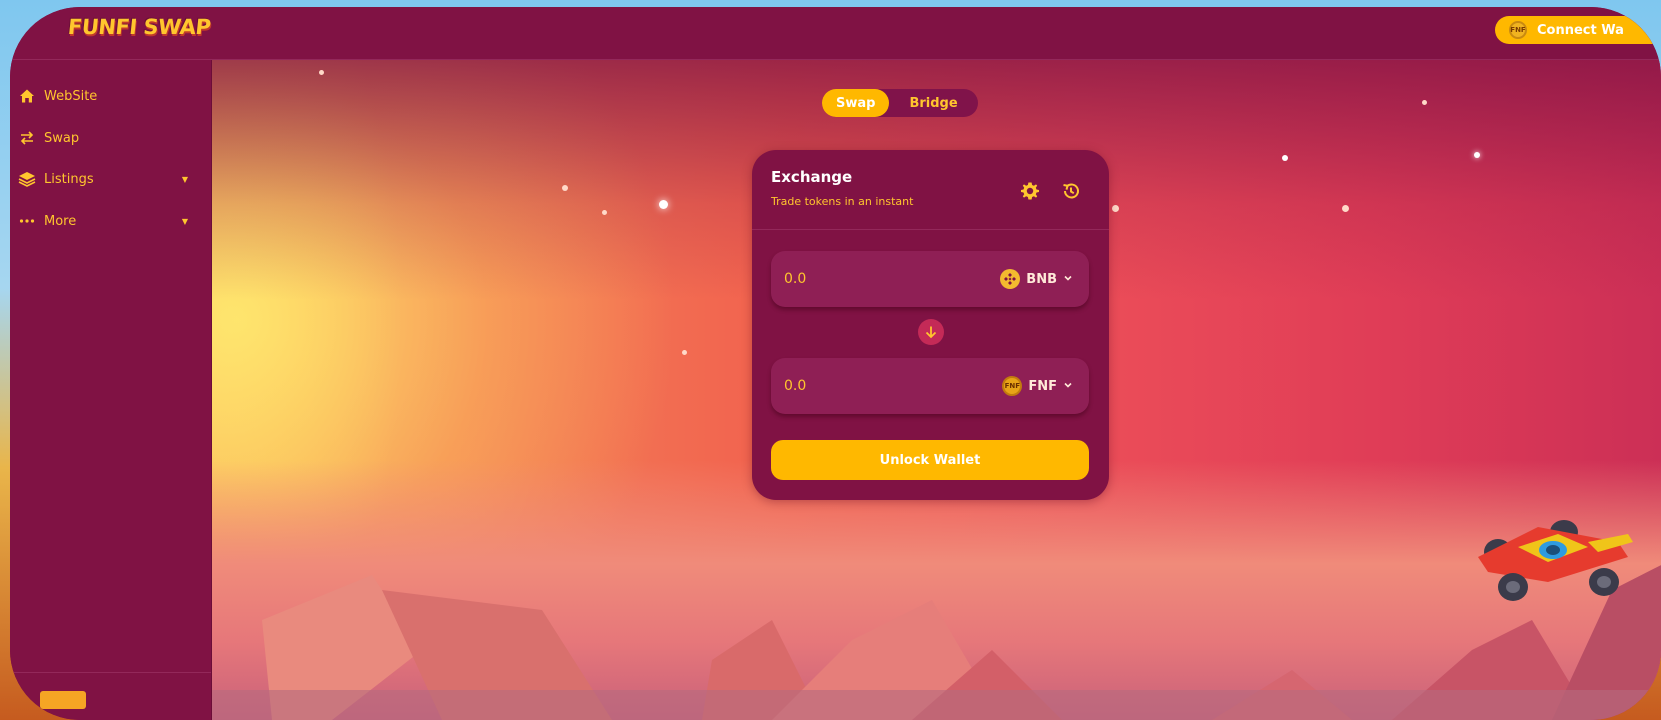  Describe the element at coordinates (103, 96) in the screenshot. I see `sidebar-item-website: WebSite` at that location.